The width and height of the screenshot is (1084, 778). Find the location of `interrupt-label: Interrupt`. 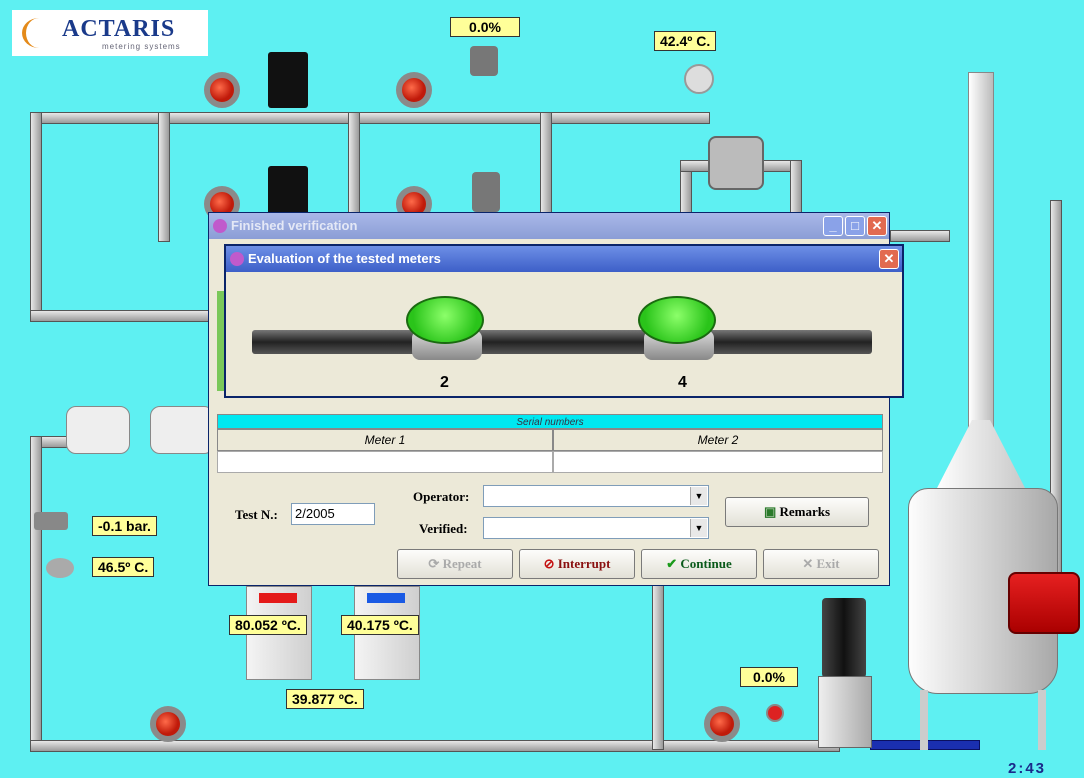

interrupt-label: Interrupt is located at coordinates (584, 563).